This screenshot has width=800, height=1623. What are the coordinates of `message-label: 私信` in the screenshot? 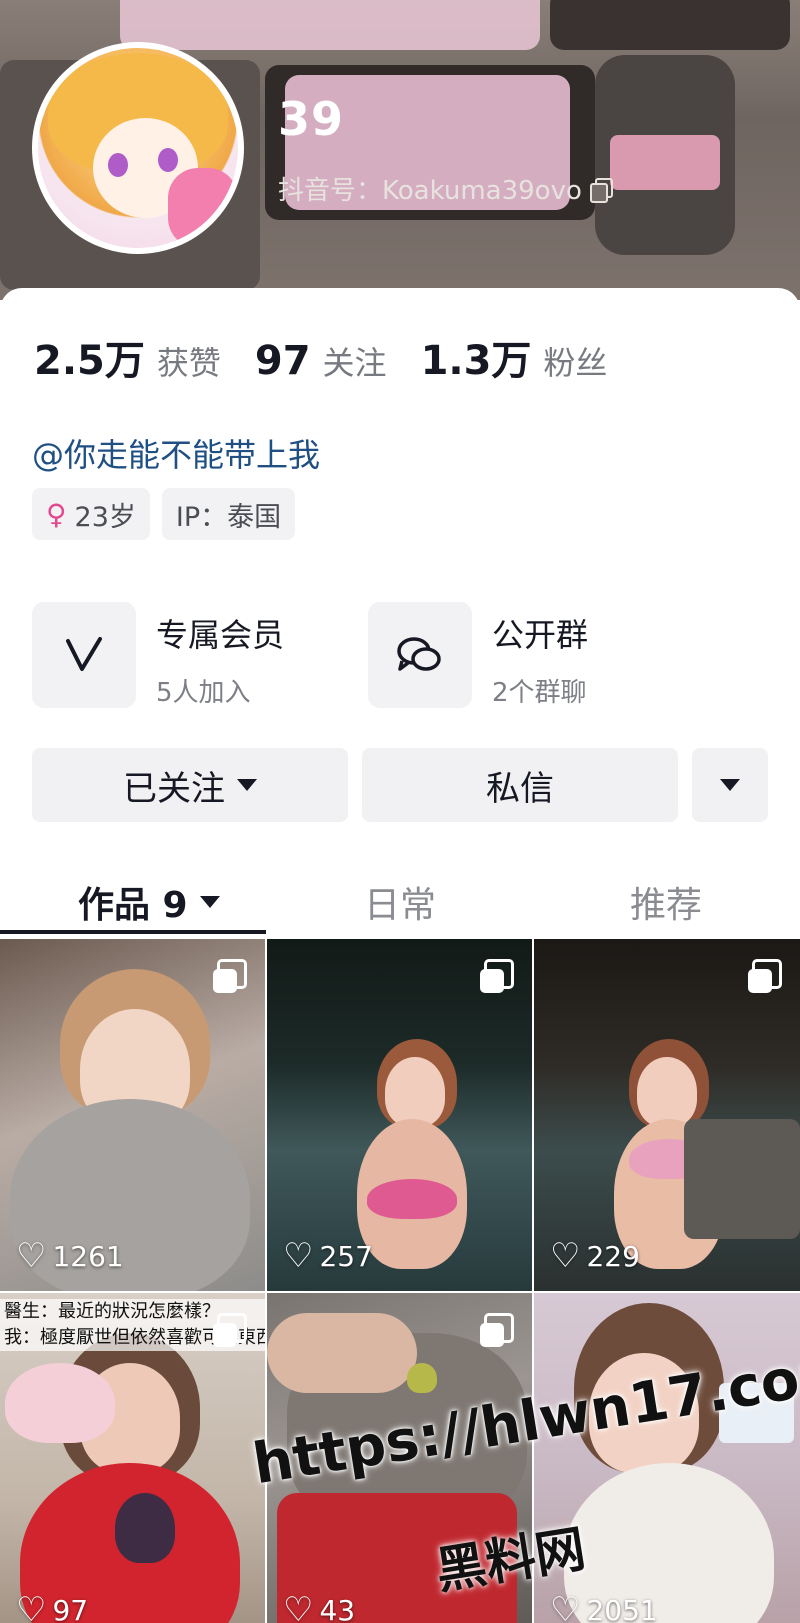 It's located at (520, 788).